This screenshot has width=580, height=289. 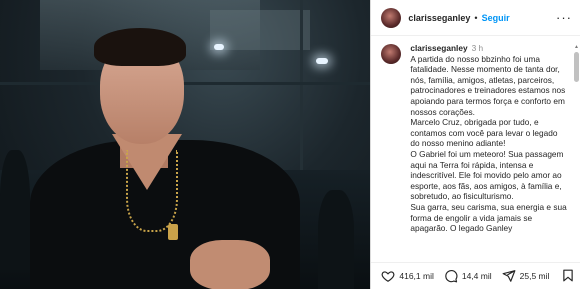 I want to click on comment-button: 14,4 mil, so click(x=468, y=276).